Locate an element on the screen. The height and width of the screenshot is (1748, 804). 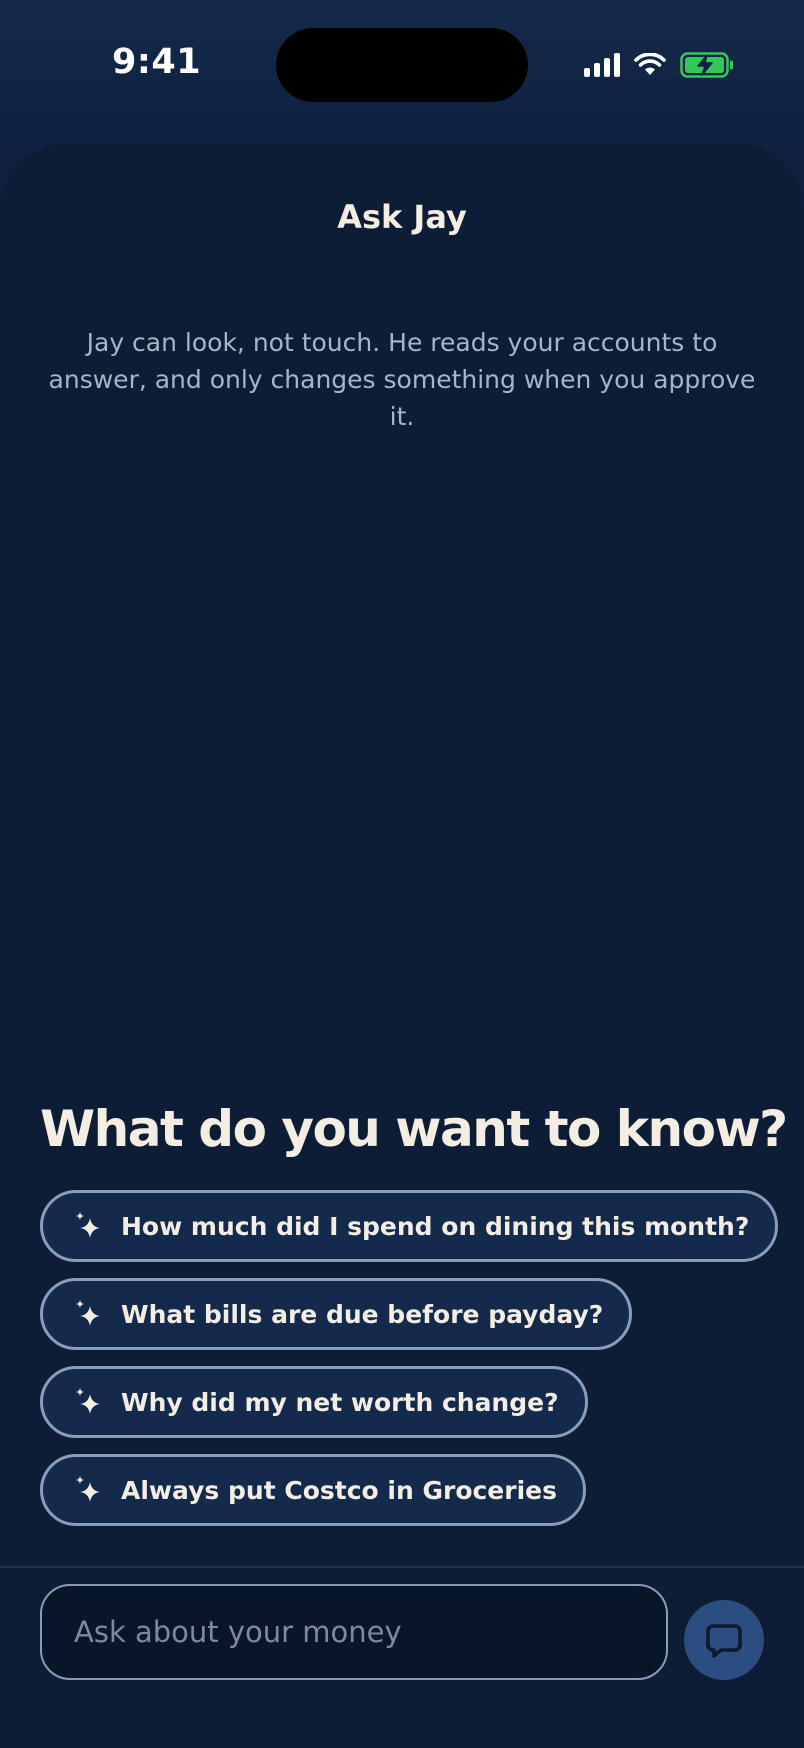
suggestion-chip: Always put Costco in Groceries is located at coordinates (313, 1490).